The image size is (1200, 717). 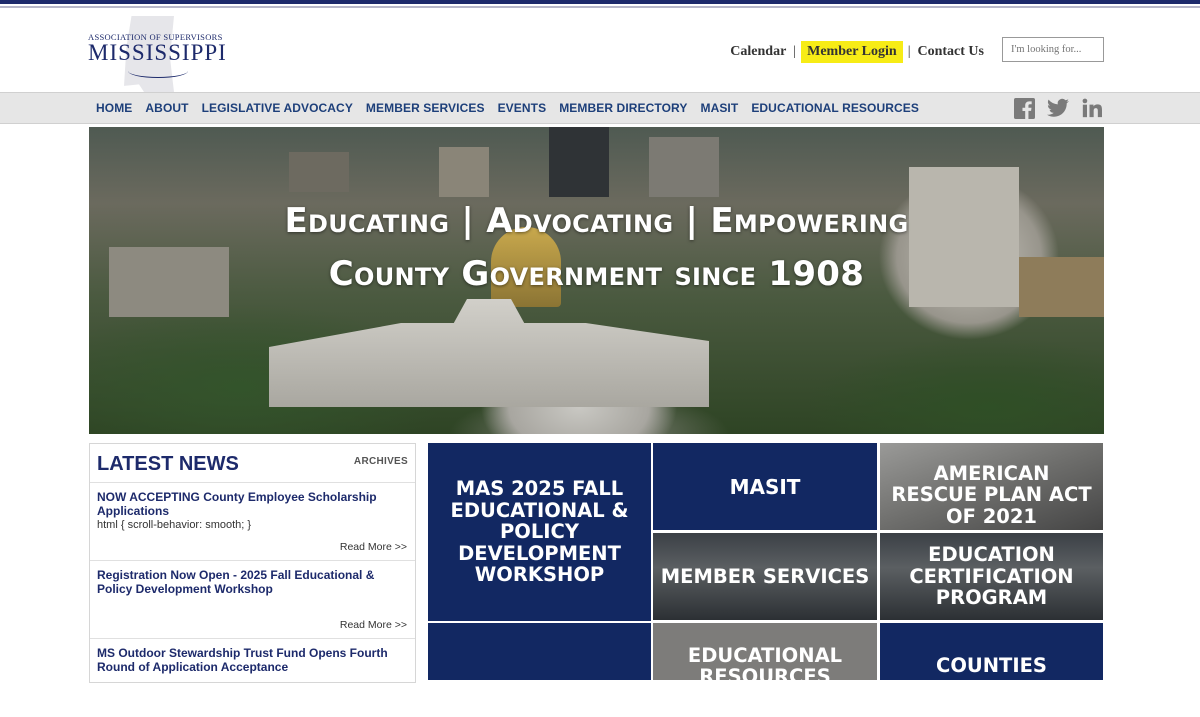 I want to click on tile-label: MEMBER SERVICES, so click(x=765, y=576).